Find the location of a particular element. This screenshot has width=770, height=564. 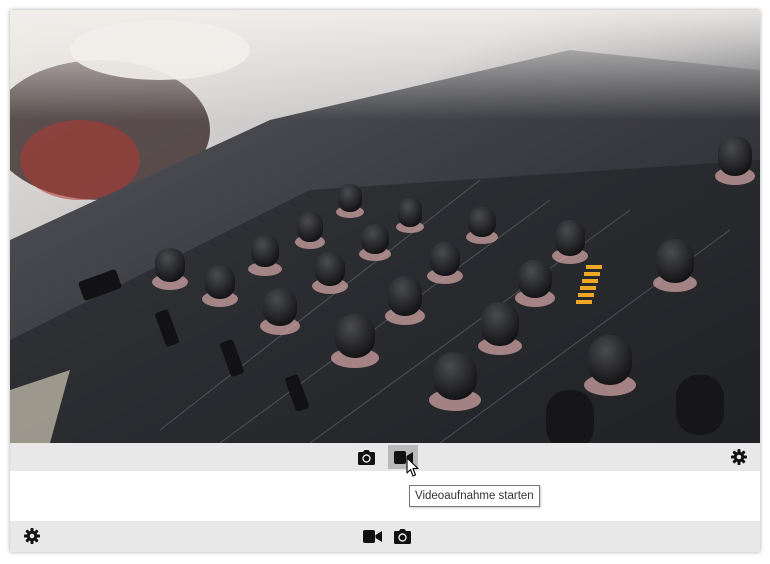

take-photo-button is located at coordinates (366, 457).